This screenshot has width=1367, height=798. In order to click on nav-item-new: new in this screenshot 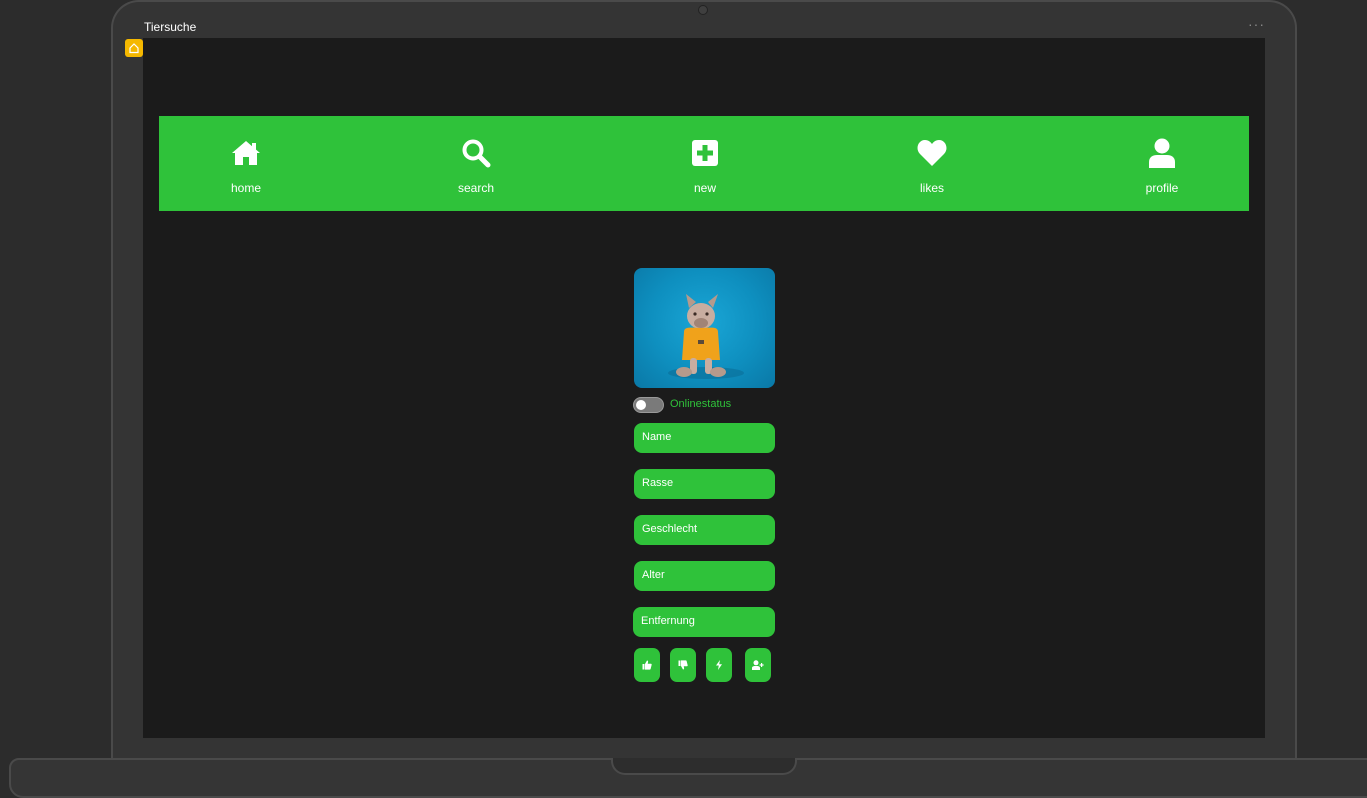, I will do `click(705, 163)`.